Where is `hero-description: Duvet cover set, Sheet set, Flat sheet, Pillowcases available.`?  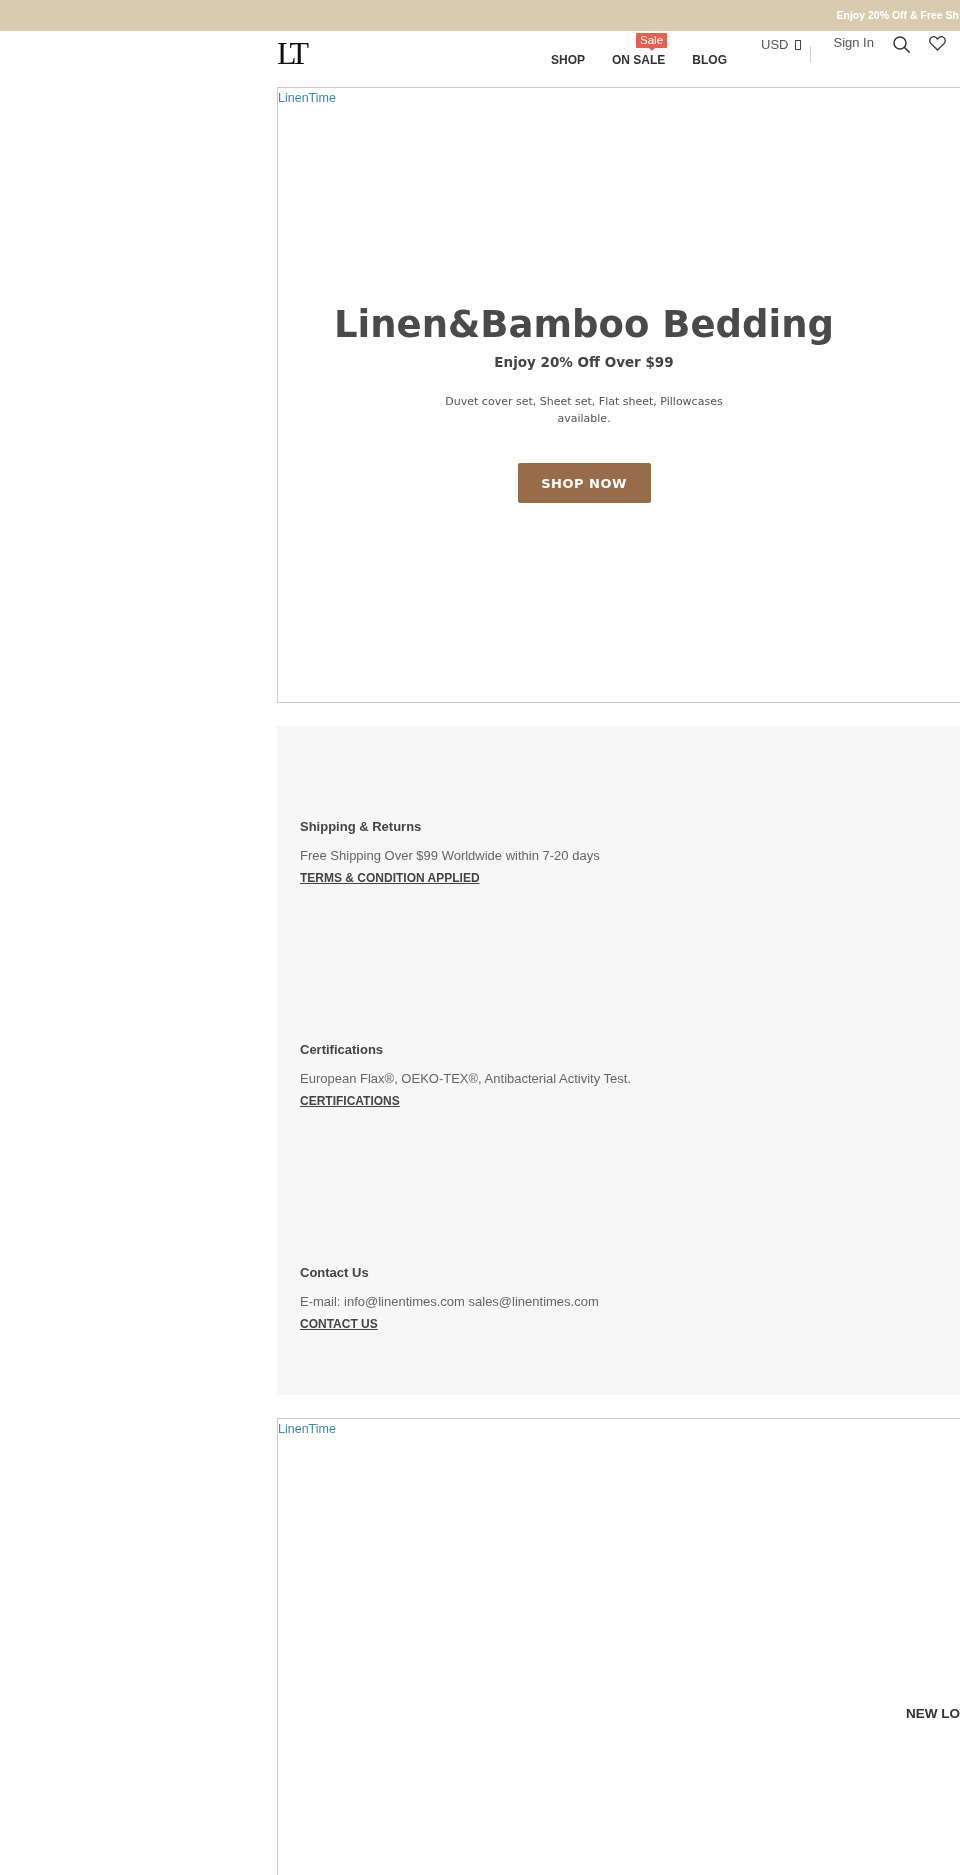 hero-description: Duvet cover set, Sheet set, Flat sheet, Pillowcases available. is located at coordinates (584, 410).